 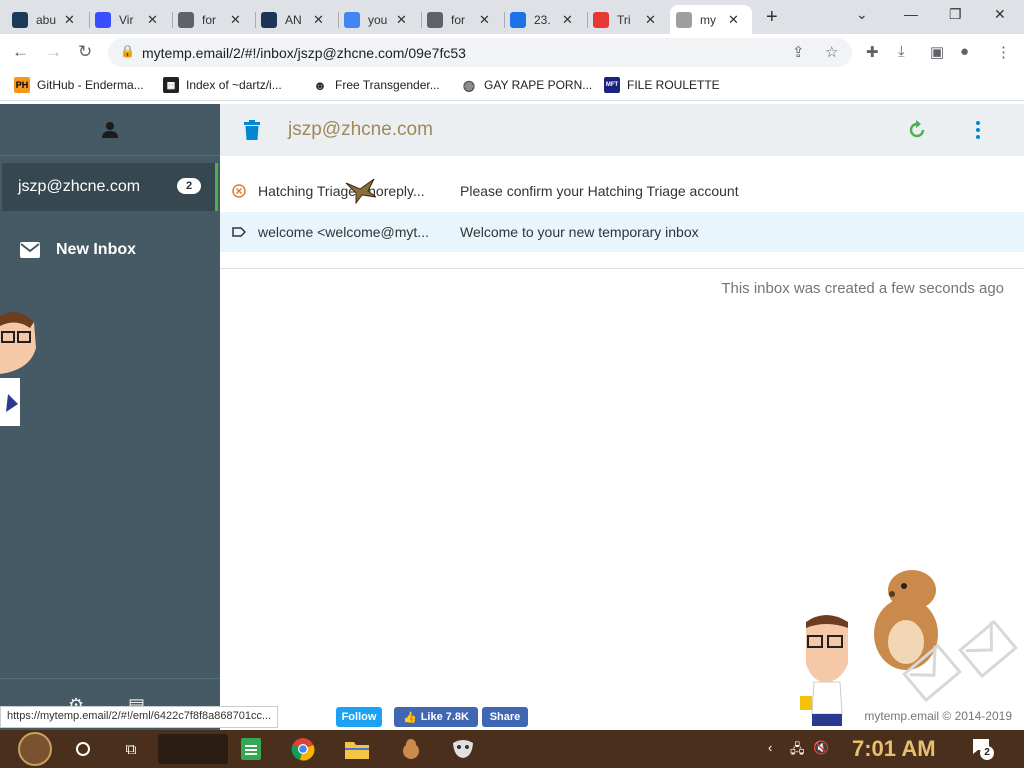 I want to click on browser-tab: abu ✕, so click(x=47, y=19).